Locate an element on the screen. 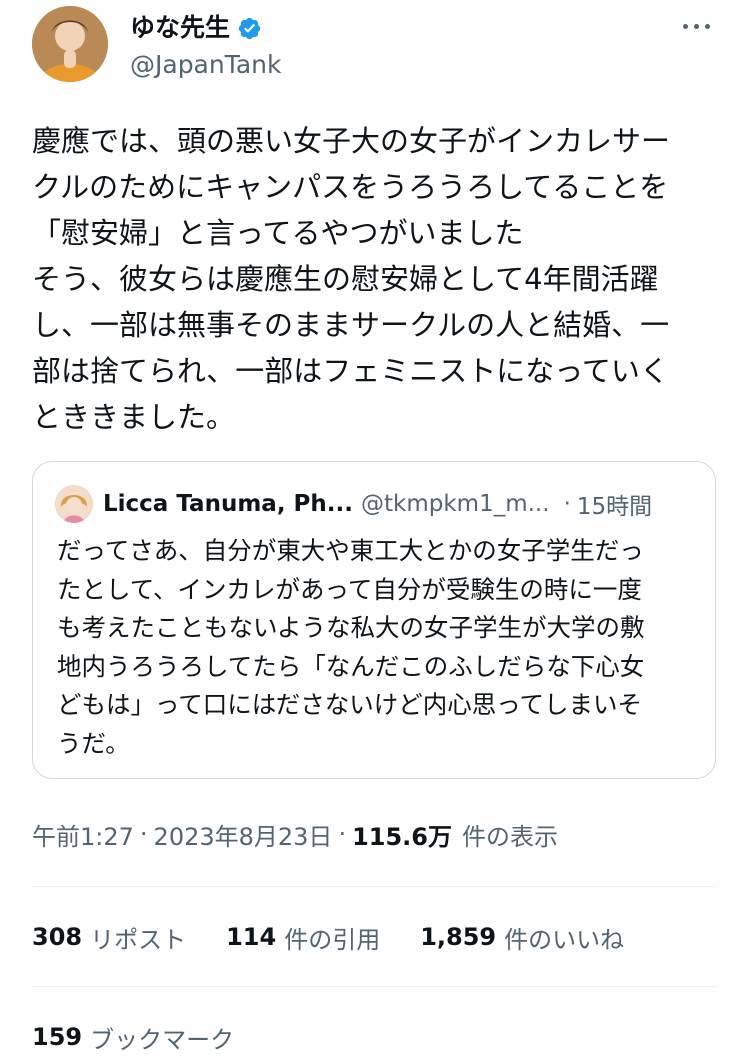 This screenshot has height=1056, width=750. more-options-button is located at coordinates (696, 26).